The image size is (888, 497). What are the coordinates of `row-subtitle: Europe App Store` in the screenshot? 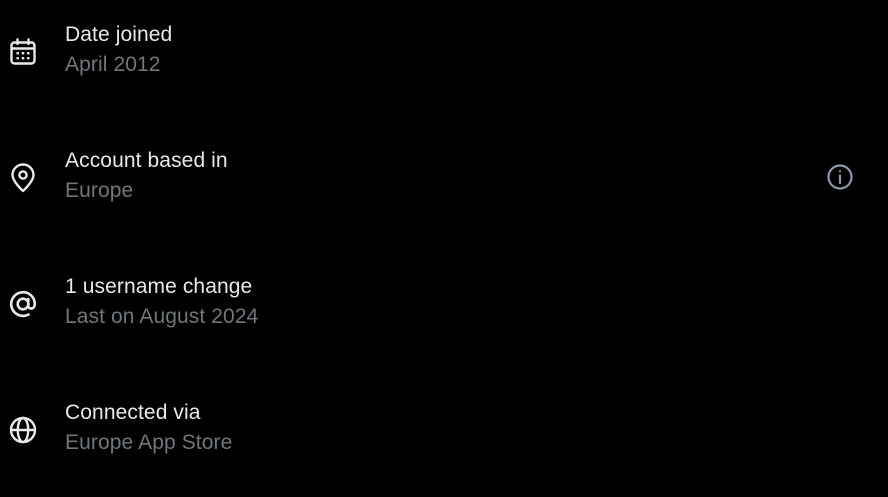 It's located at (149, 442).